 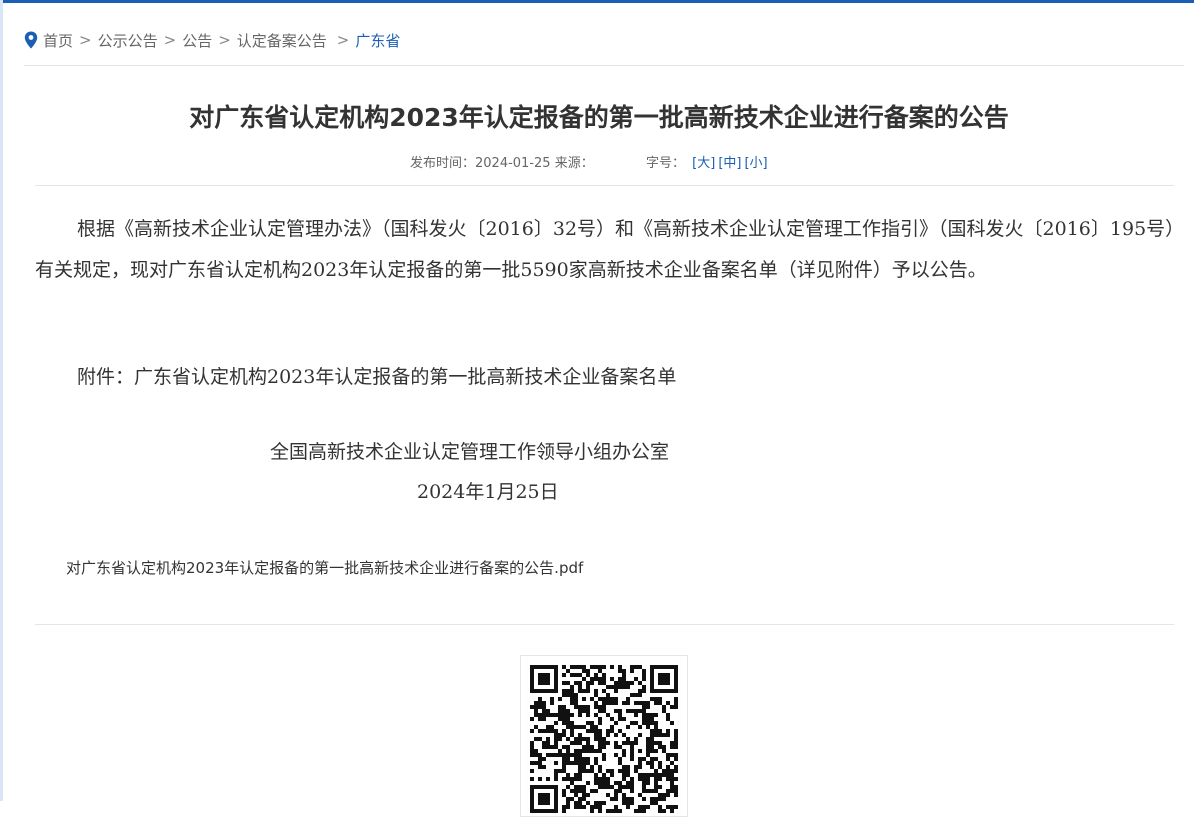 I want to click on breadcrumb-divider, so click(x=604, y=65).